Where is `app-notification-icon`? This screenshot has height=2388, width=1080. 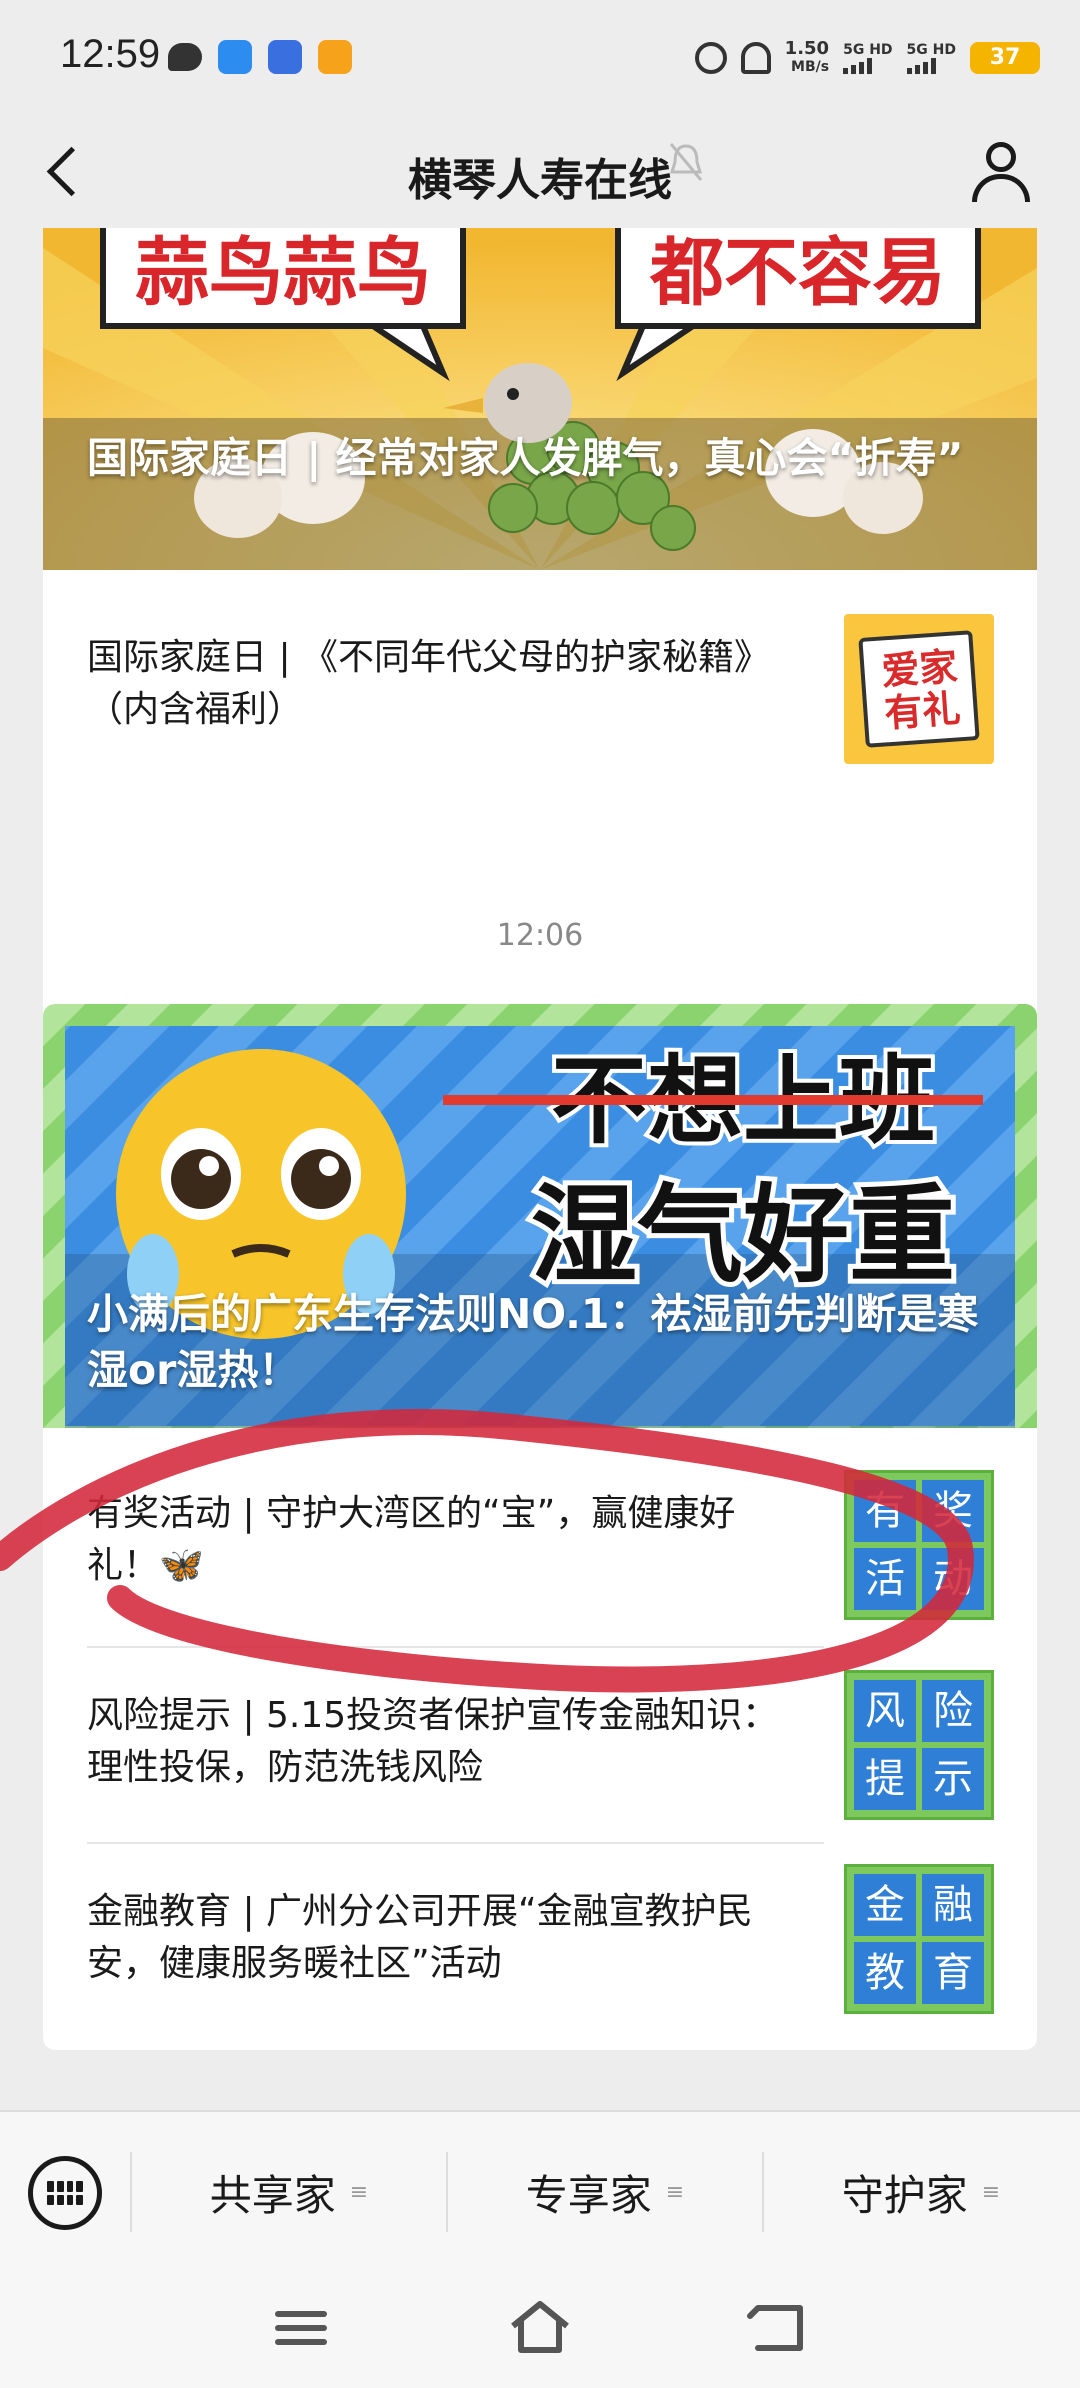
app-notification-icon is located at coordinates (235, 57).